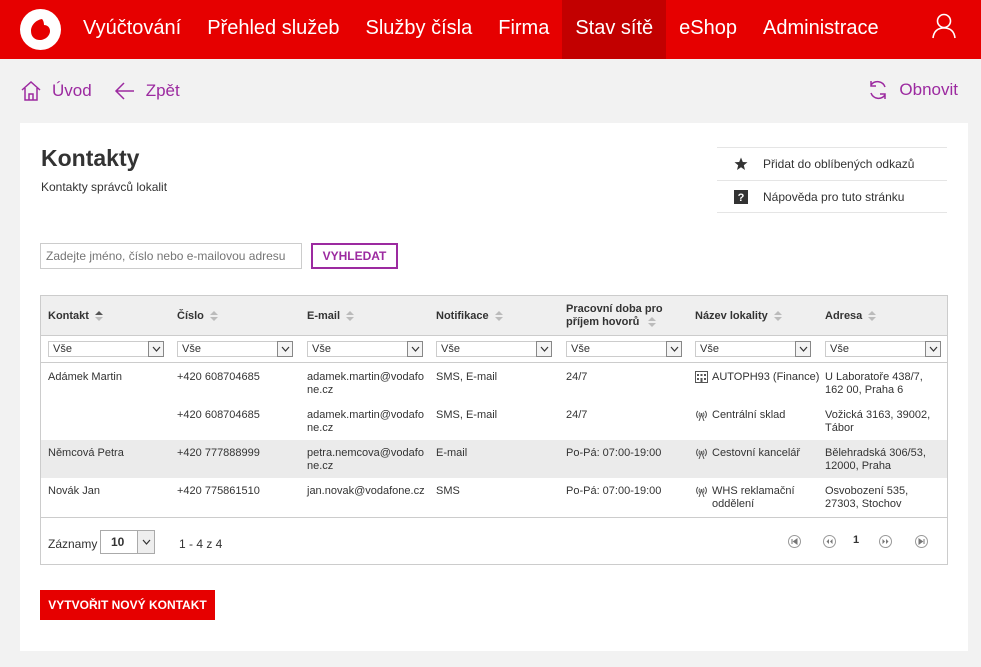  I want to click on page-size-select: 10, so click(127, 542).